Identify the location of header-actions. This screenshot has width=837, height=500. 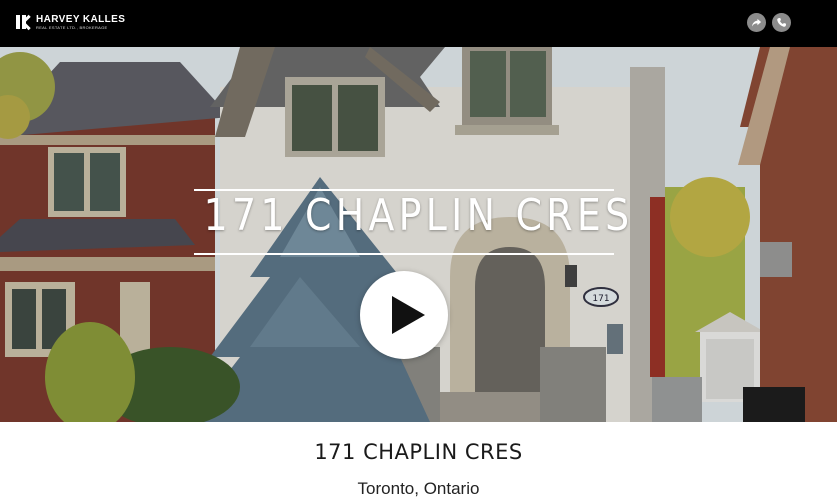
(769, 22).